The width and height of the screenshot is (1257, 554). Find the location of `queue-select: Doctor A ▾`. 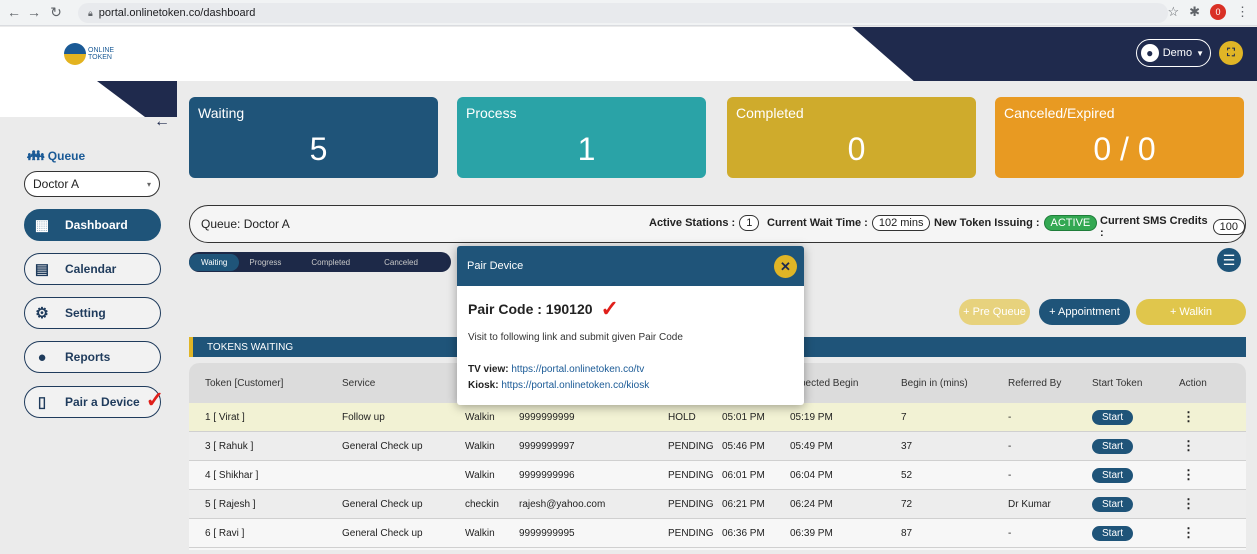

queue-select: Doctor A ▾ is located at coordinates (92, 184).